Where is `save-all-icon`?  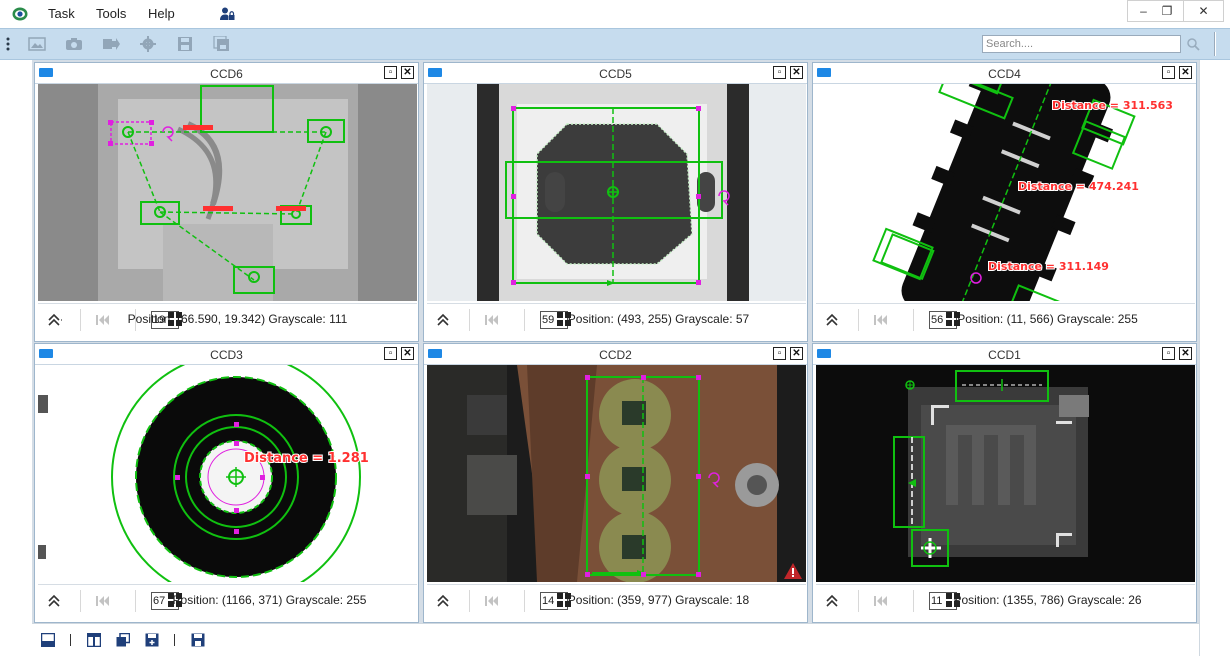
save-all-icon is located at coordinates (198, 640).